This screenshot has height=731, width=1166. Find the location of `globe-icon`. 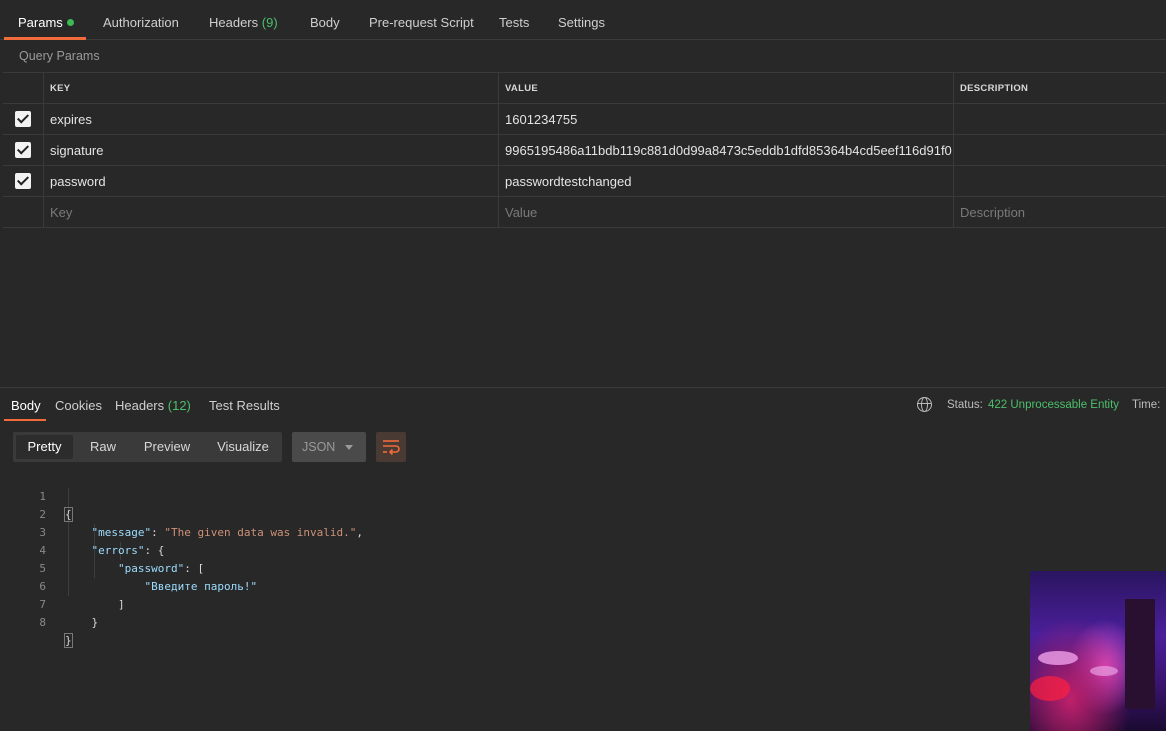

globe-icon is located at coordinates (924, 404).